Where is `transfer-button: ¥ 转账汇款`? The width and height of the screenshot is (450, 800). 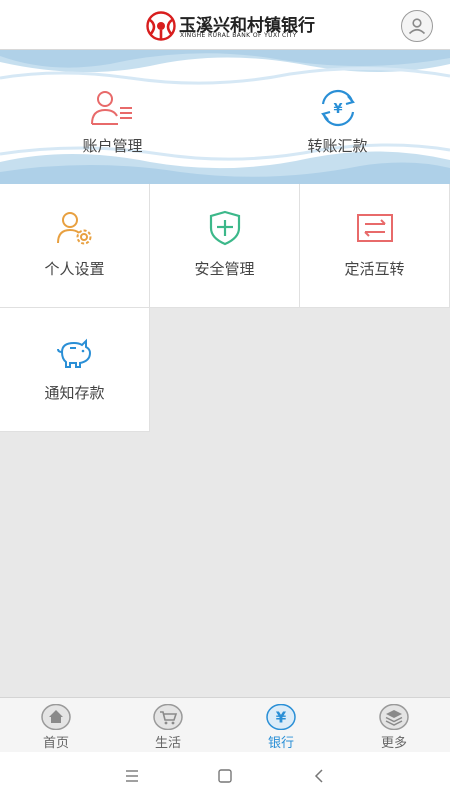 transfer-button: ¥ 转账汇款 is located at coordinates (337, 117).